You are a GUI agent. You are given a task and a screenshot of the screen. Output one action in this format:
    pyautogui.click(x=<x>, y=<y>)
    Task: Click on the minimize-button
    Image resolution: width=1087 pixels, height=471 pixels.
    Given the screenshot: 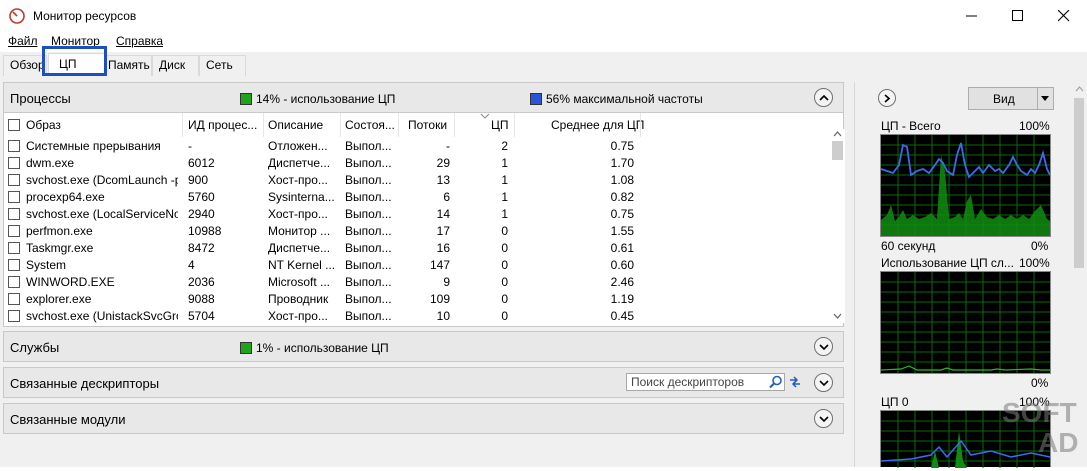 What is the action you would take?
    pyautogui.click(x=972, y=16)
    